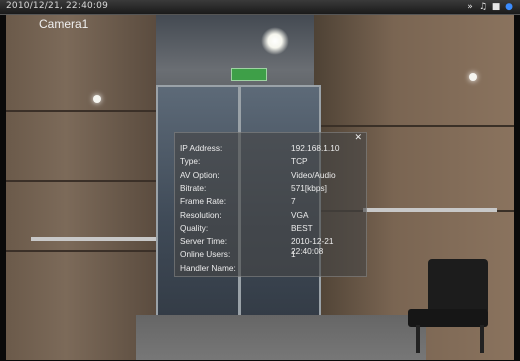 Image resolution: width=520 pixels, height=361 pixels. Describe the element at coordinates (249, 74) in the screenshot. I see `exit-sign` at that location.